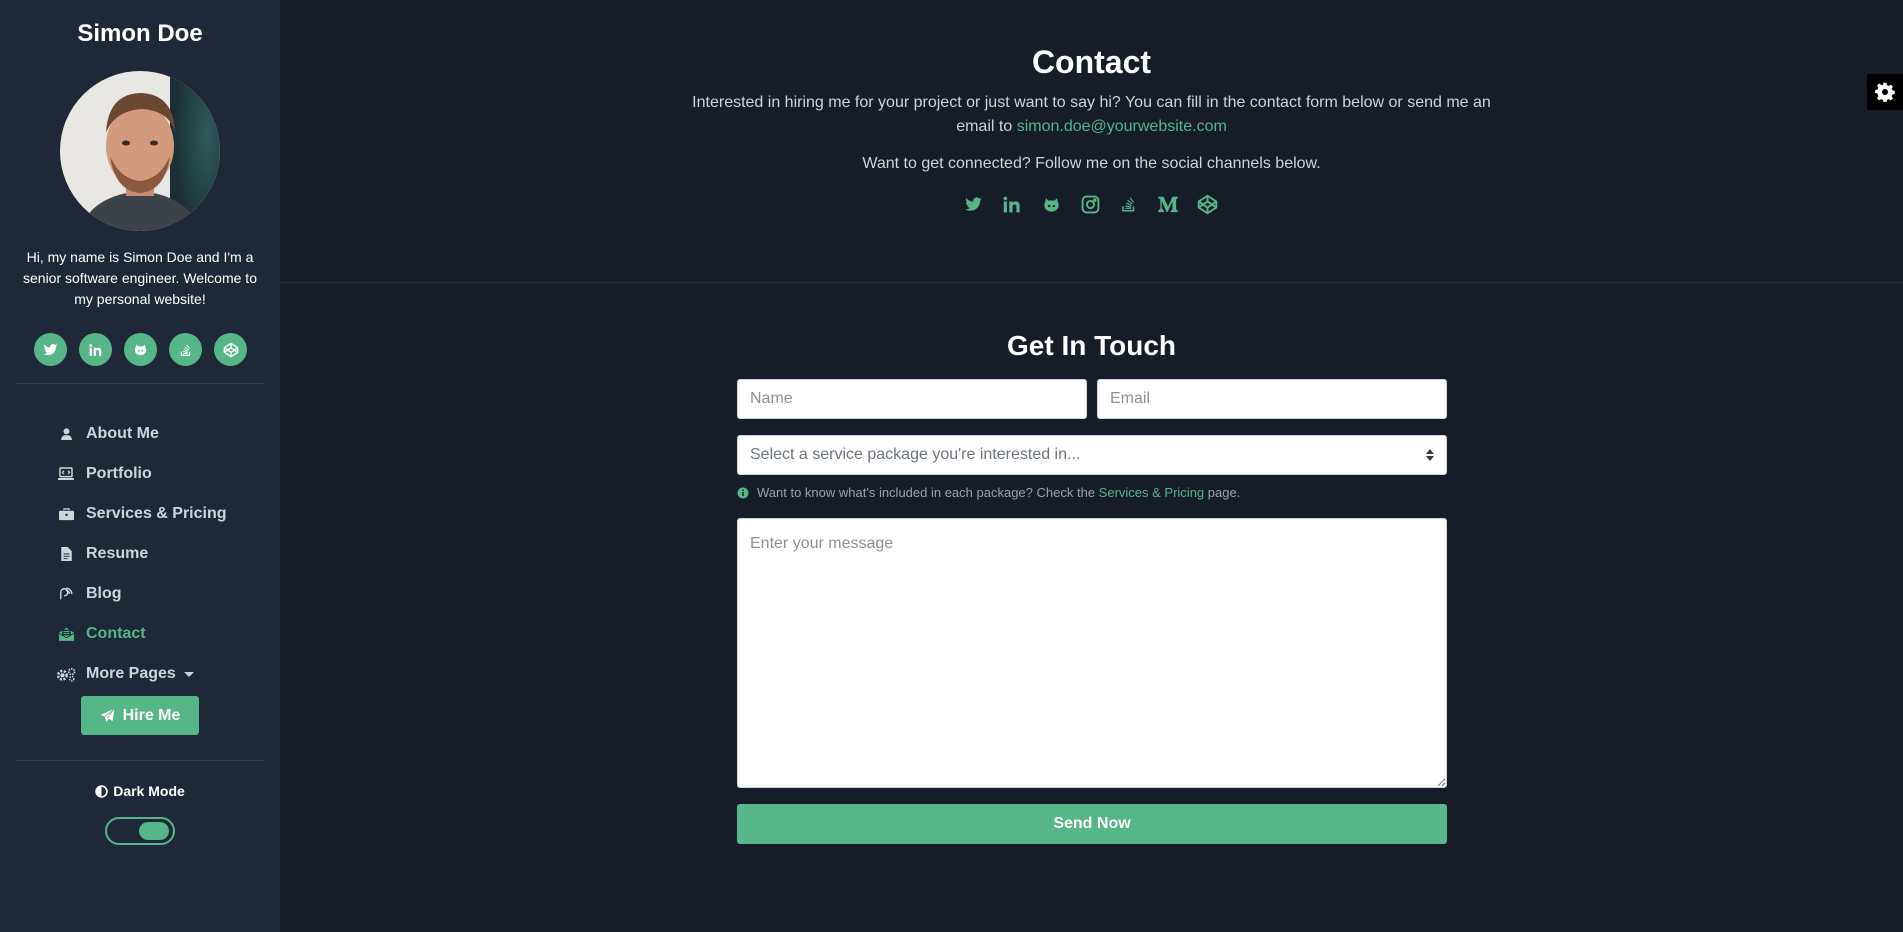  I want to click on send-now-button: Send Now, so click(1092, 824).